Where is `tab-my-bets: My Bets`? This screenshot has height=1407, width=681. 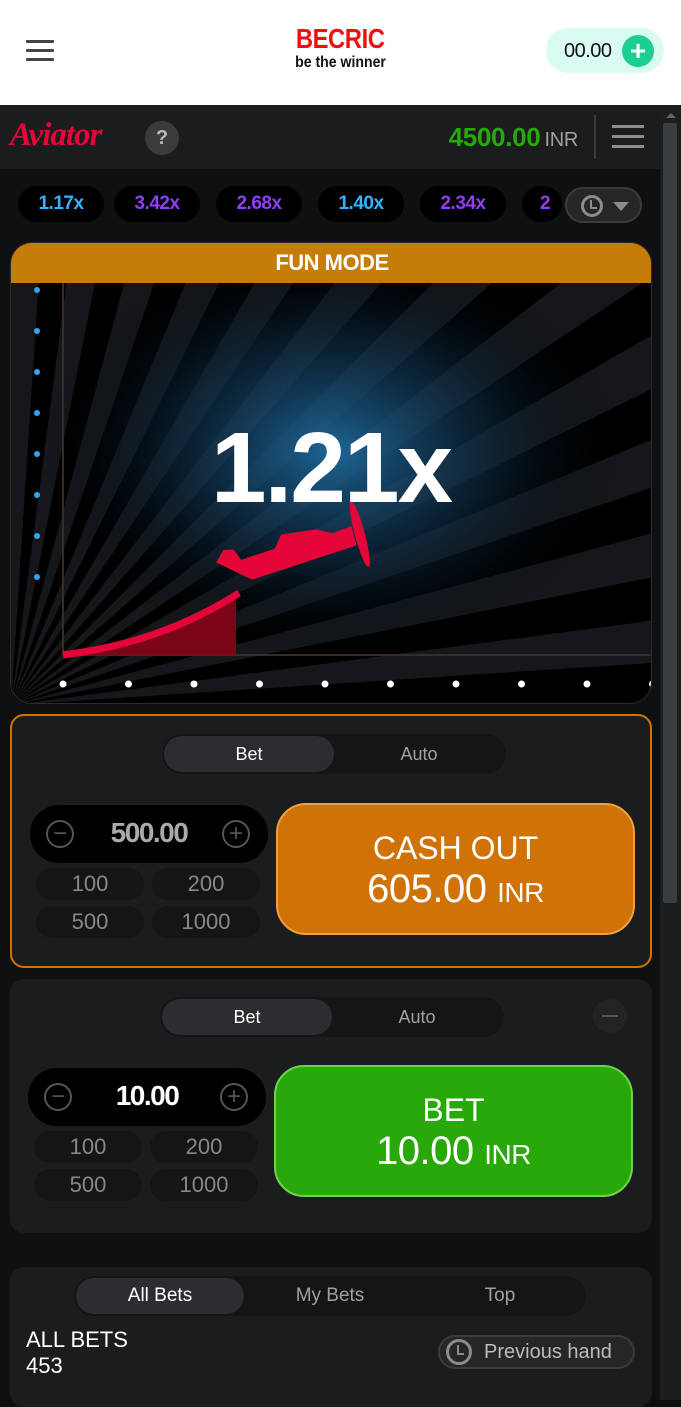 tab-my-bets: My Bets is located at coordinates (330, 1296).